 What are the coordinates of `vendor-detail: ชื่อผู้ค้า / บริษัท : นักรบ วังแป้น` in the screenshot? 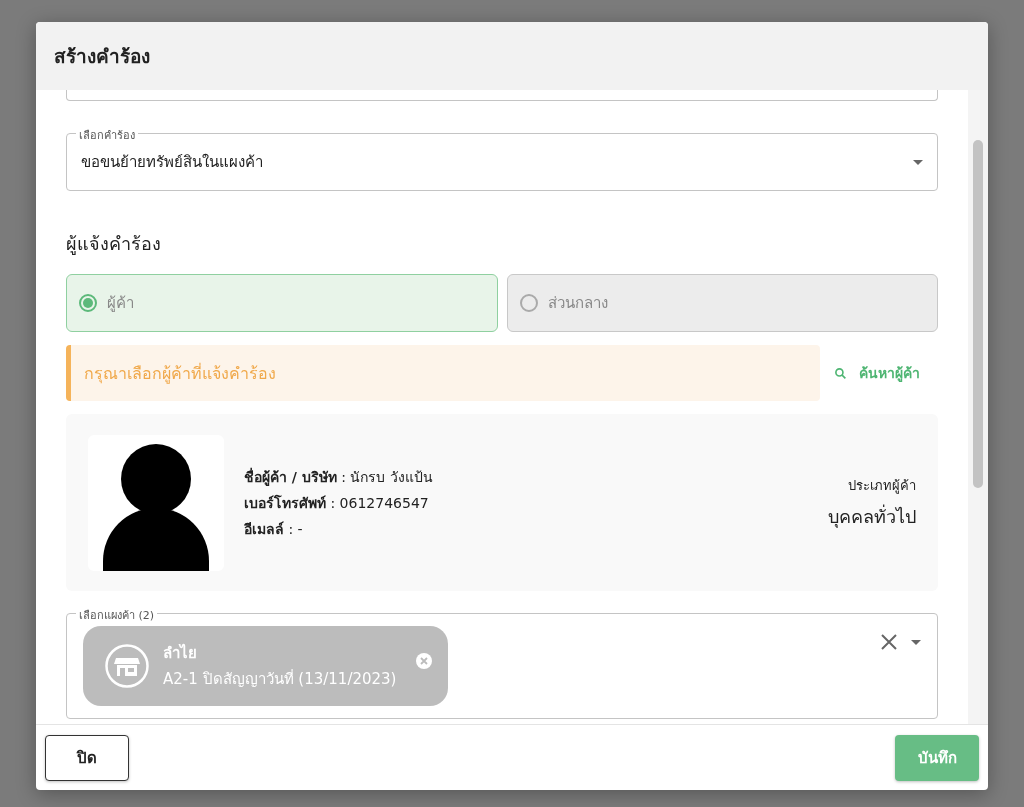 It's located at (339, 477).